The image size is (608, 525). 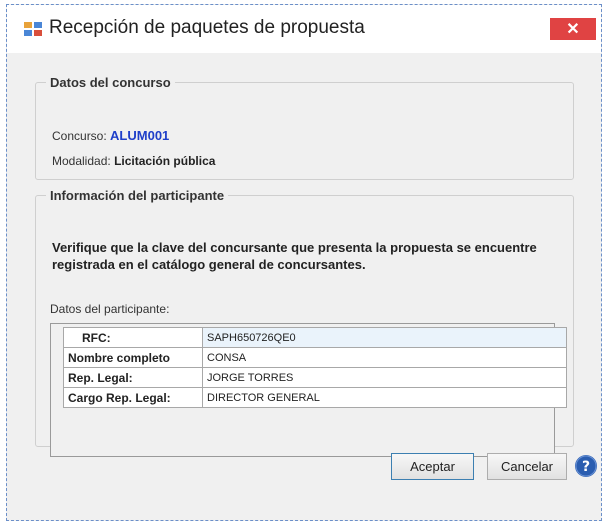 I want to click on table-row: Cargo Rep. Legal: DIRECTOR GENERAL, so click(x=315, y=397).